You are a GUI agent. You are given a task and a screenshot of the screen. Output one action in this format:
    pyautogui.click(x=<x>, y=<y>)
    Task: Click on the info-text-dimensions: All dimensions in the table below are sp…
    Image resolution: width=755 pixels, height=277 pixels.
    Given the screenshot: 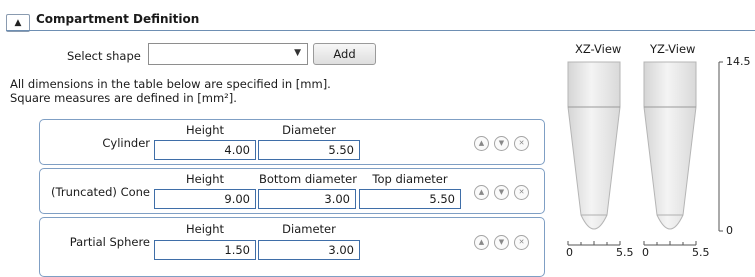 What is the action you would take?
    pyautogui.click(x=170, y=84)
    